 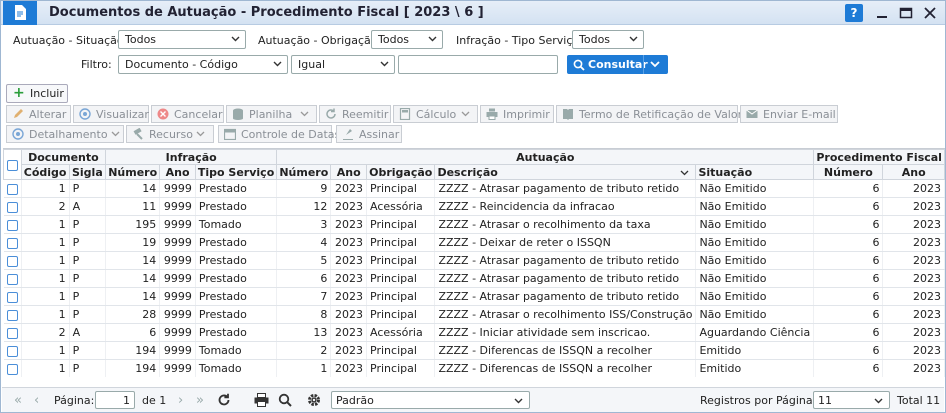 I want to click on cell-obrigacao: Principal, so click(x=401, y=350).